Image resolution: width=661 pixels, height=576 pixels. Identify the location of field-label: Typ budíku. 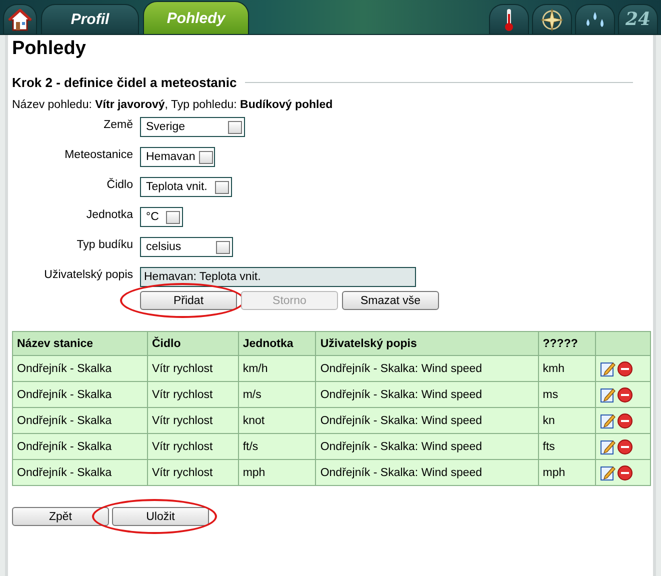
(104, 244).